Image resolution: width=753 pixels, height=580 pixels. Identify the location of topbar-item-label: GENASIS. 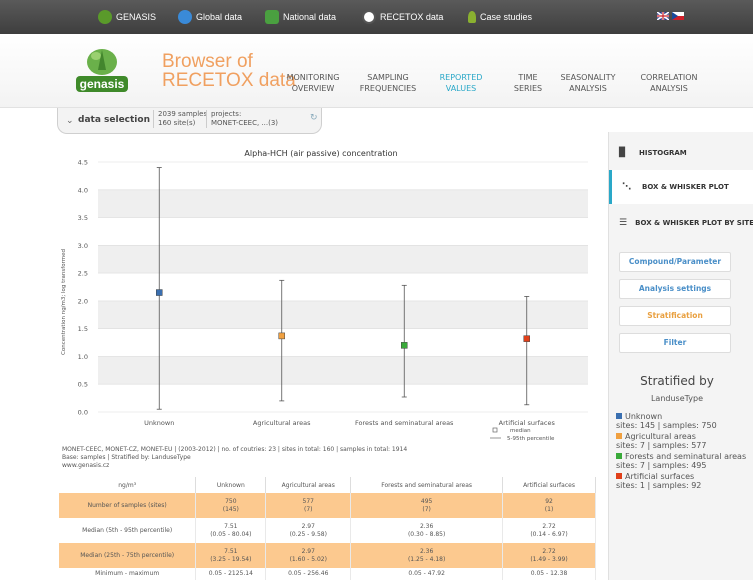
(136, 17).